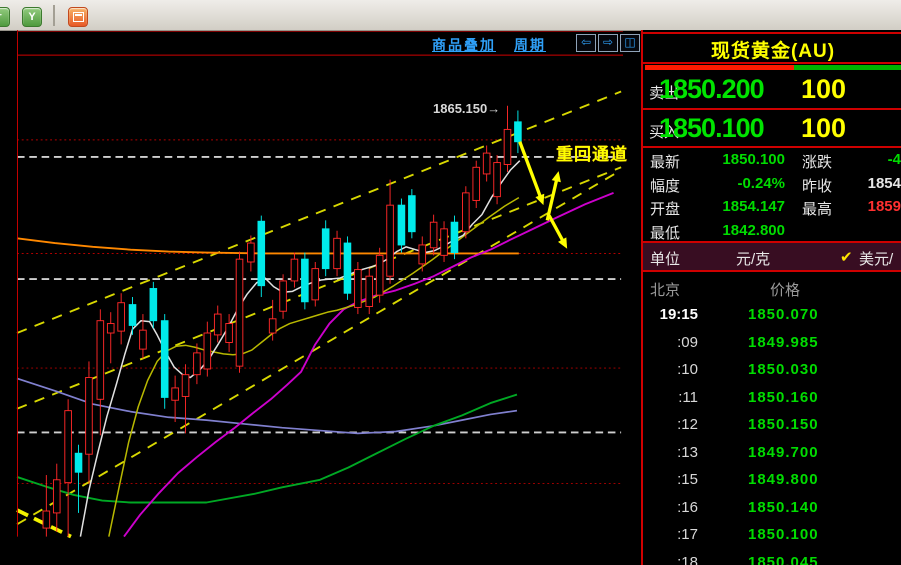 The height and width of the screenshot is (565, 901). Describe the element at coordinates (783, 314) in the screenshot. I see `tick-price: 1850.070` at that location.